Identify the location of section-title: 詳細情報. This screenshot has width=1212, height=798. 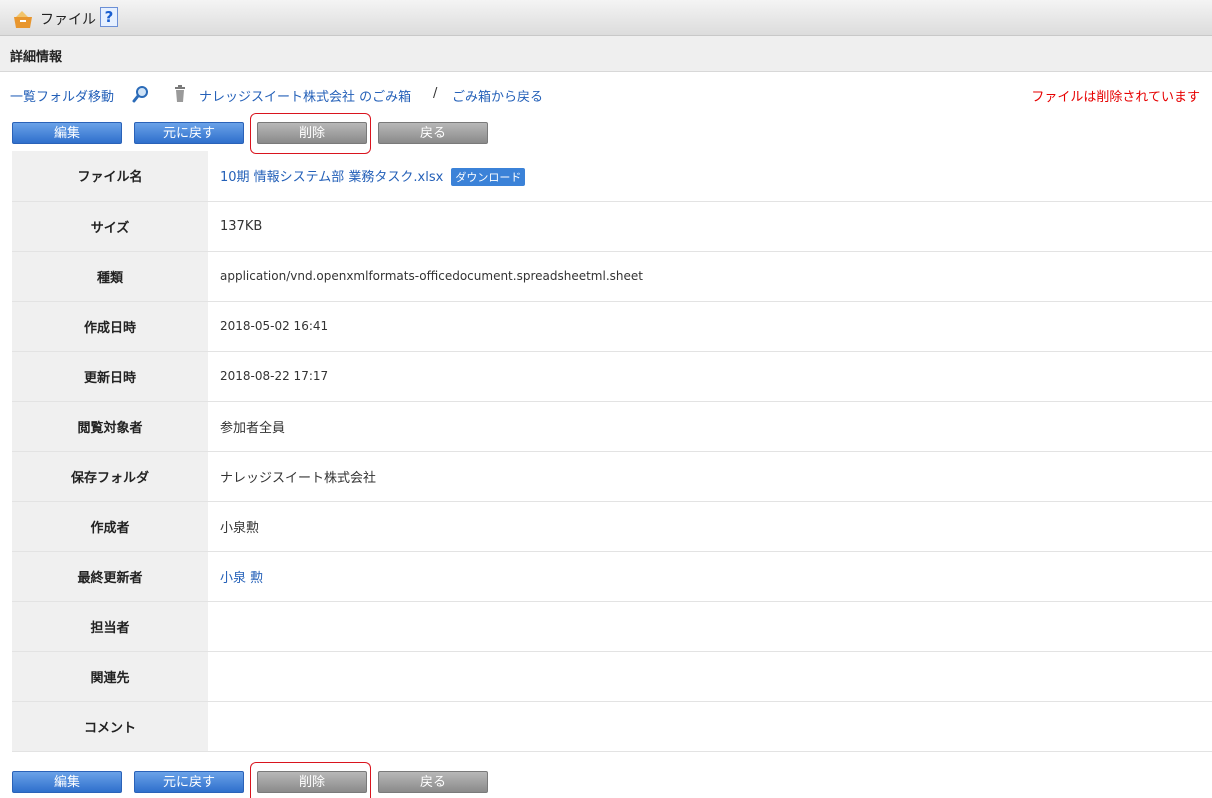
(36, 57).